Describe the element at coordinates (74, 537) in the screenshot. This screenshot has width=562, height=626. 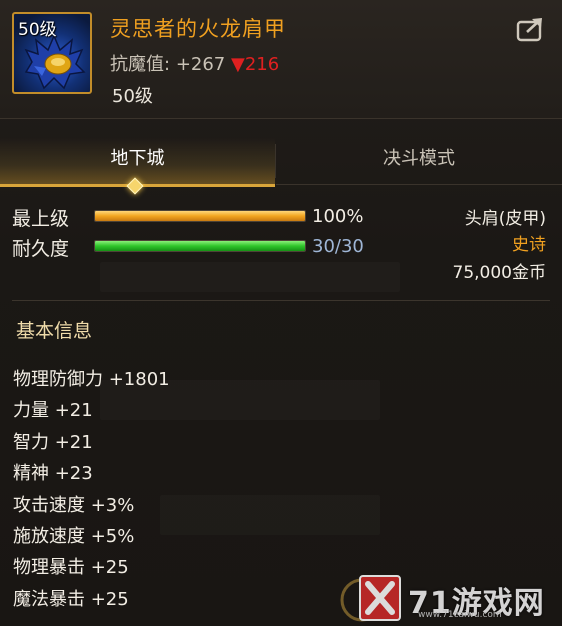
I see `attribute-item: 施放速度 +5%` at that location.